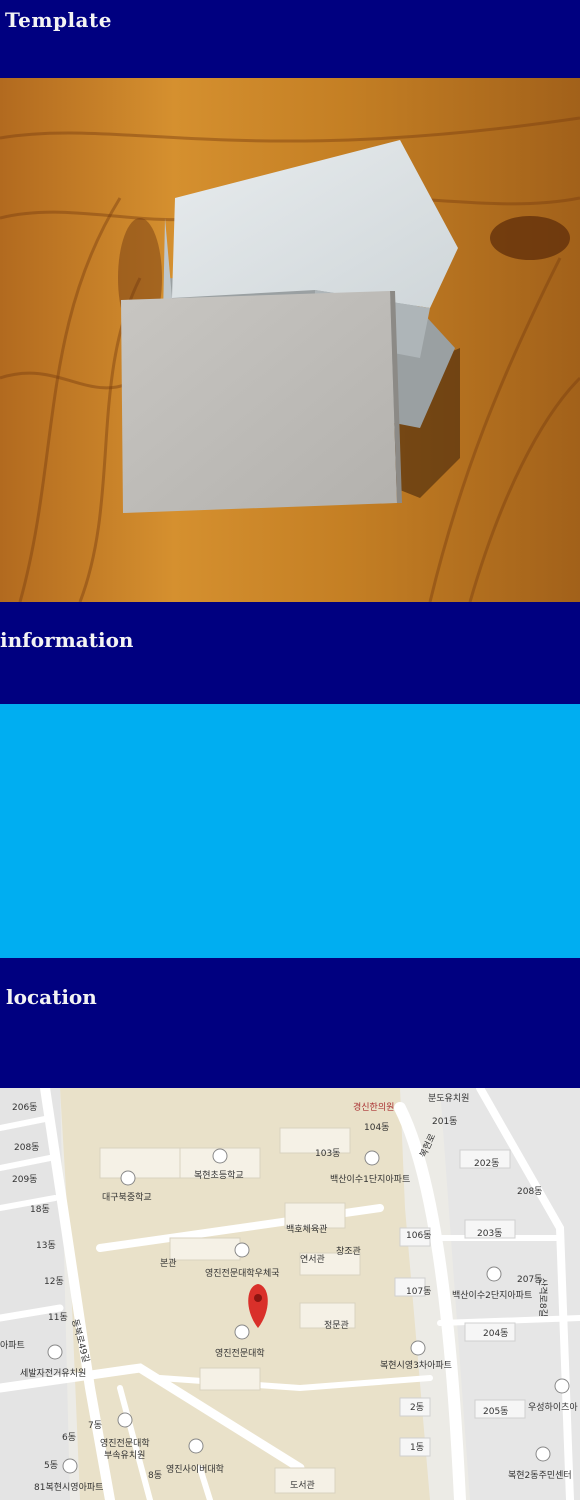 The image size is (580, 1500). I want to click on information-heading-bar: information, so click(290, 653).